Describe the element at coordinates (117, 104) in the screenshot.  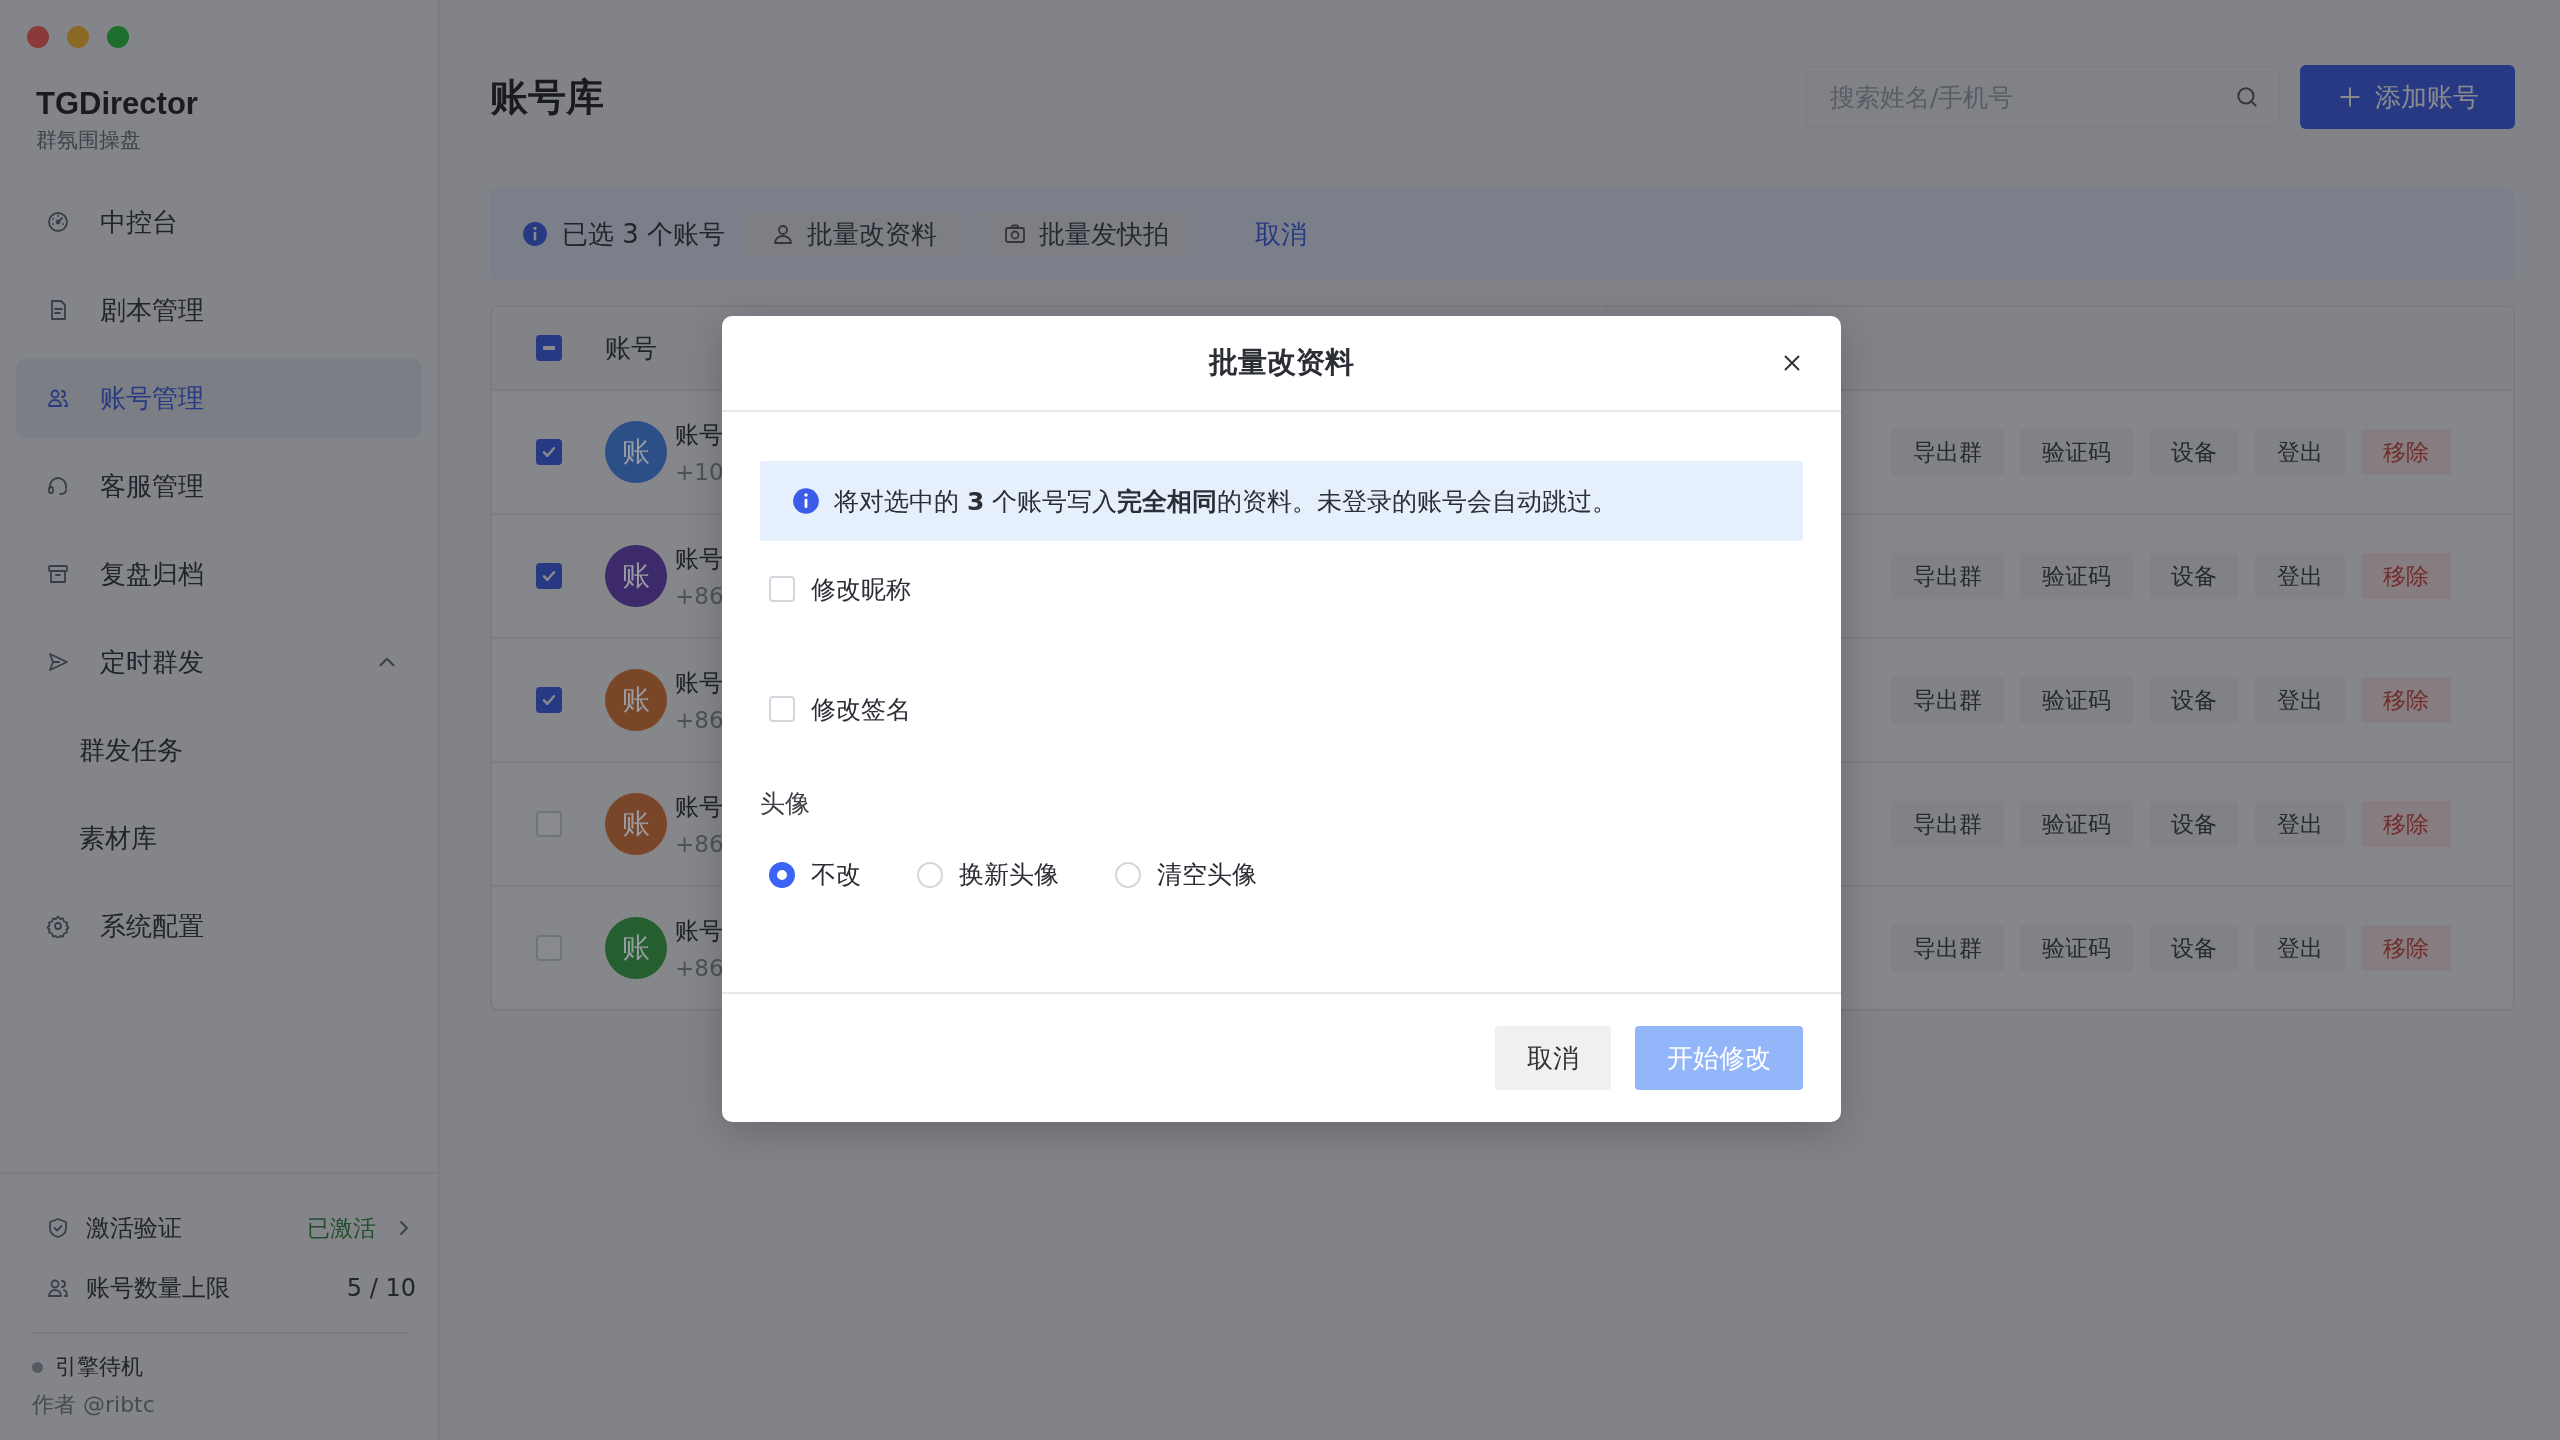
I see `app-title: TGDirector` at that location.